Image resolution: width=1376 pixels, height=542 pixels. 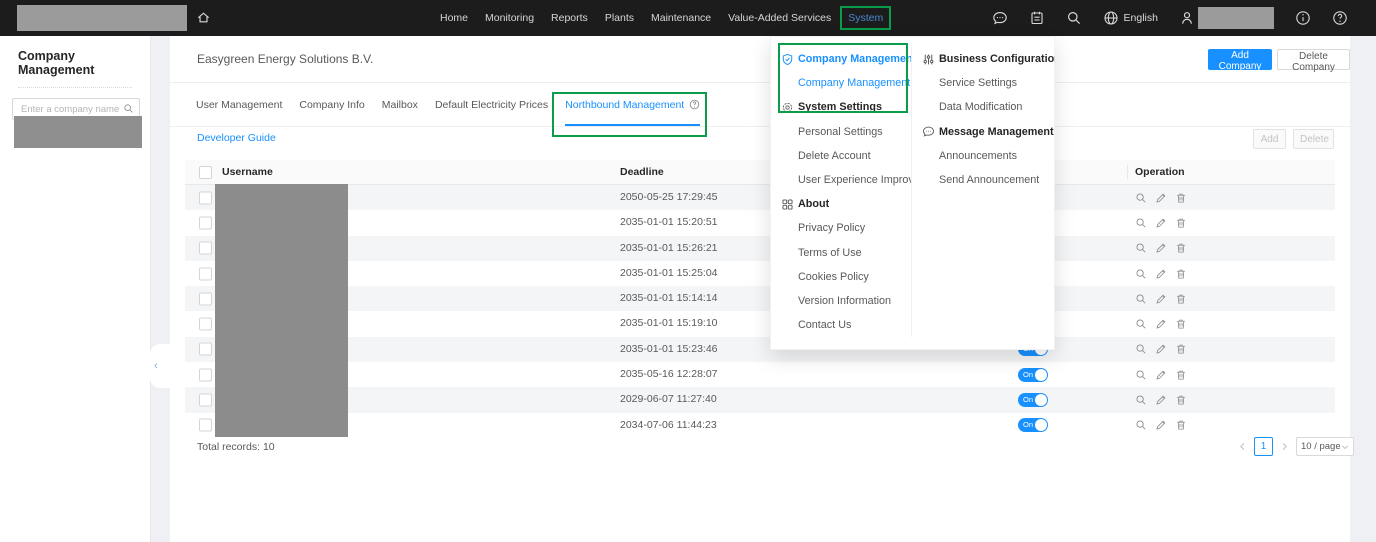 I want to click on table-row: 2034-07-06 11:44:23 On, so click(x=760, y=425).